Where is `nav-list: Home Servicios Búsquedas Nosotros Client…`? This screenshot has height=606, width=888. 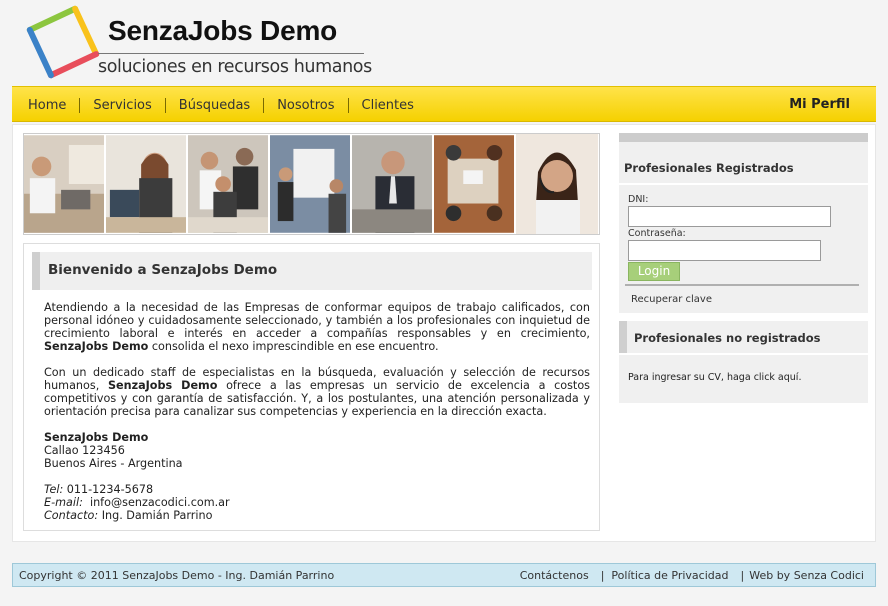
nav-list: Home Servicios Búsquedas Nosotros Client… is located at coordinates (227, 105).